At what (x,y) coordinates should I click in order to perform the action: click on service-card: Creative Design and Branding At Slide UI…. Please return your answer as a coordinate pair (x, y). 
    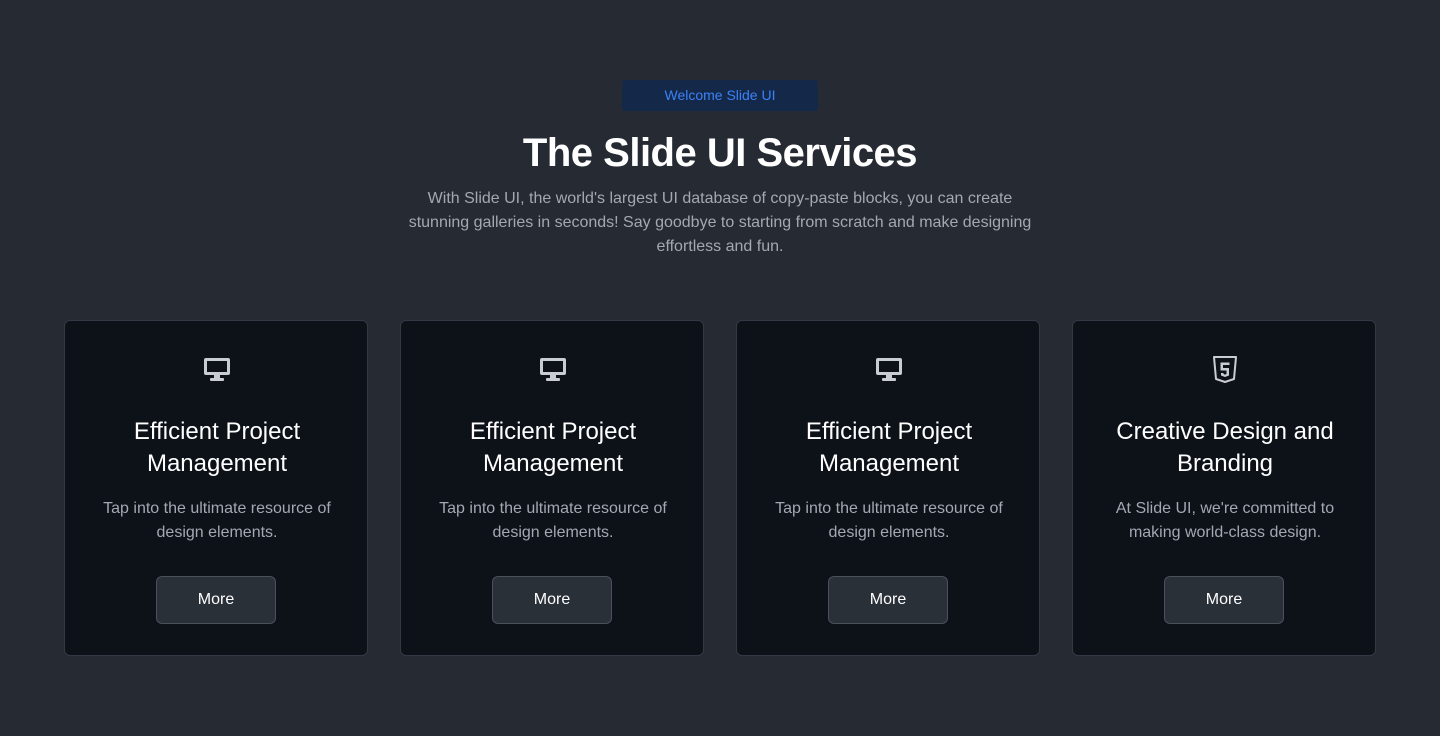
    Looking at the image, I should click on (1224, 488).